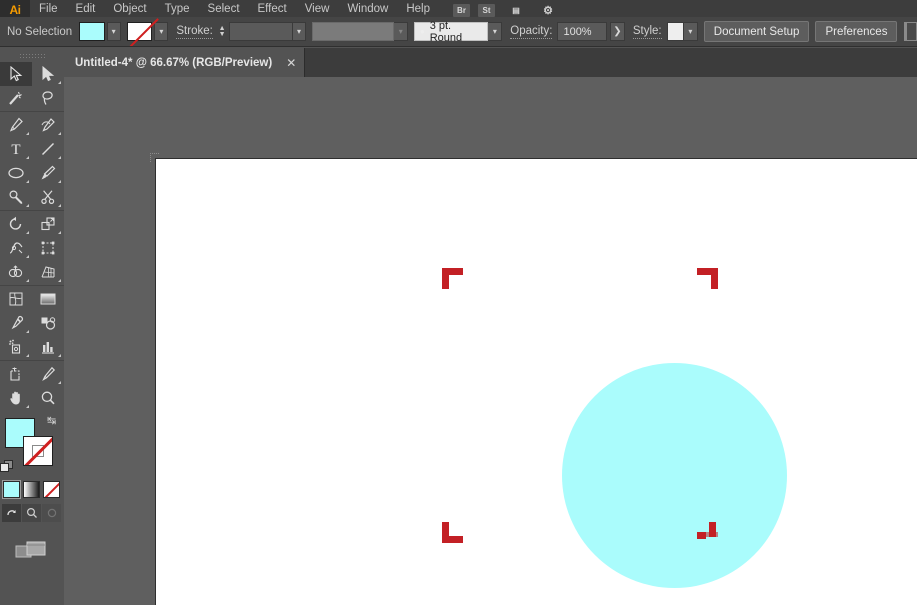  What do you see at coordinates (261, 31) in the screenshot?
I see `stroke-weight-field` at bounding box center [261, 31].